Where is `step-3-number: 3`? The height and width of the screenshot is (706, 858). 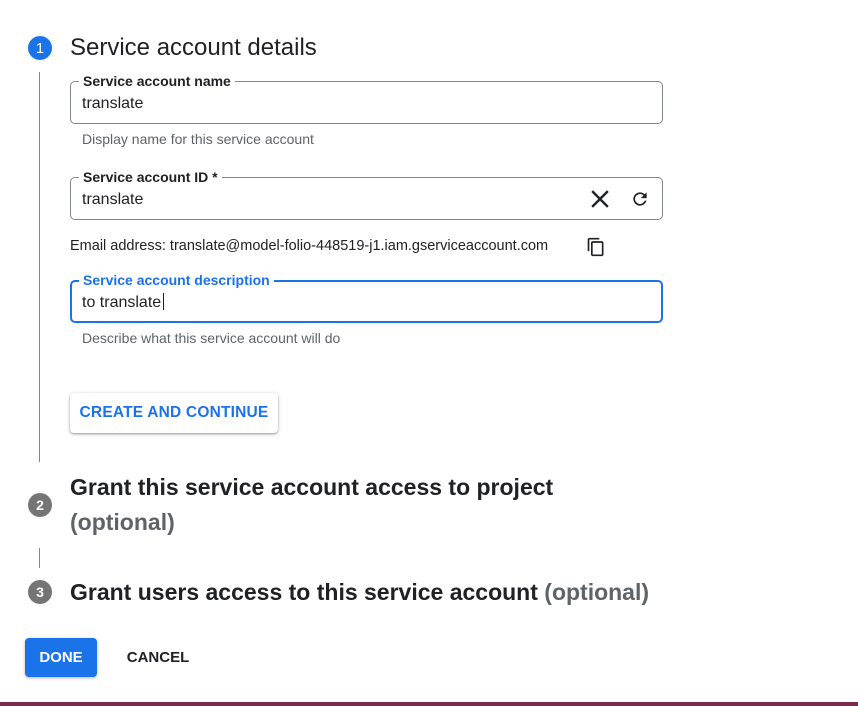
step-3-number: 3 is located at coordinates (40, 592).